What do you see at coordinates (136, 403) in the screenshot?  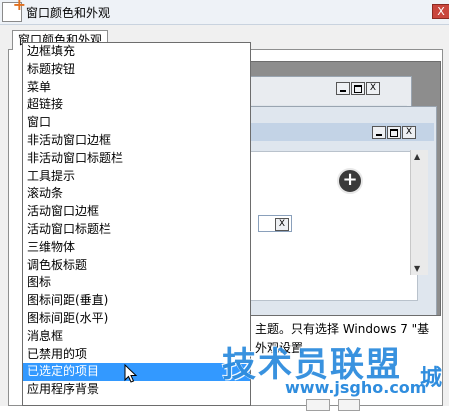 I see `item-combobox` at bounding box center [136, 403].